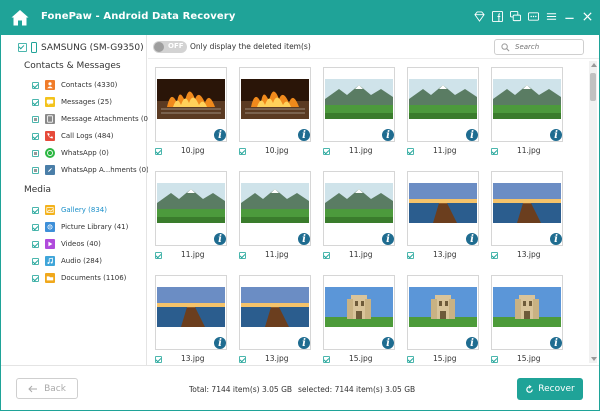  I want to click on sidebar-item-messages: Messages (25), so click(72, 102).